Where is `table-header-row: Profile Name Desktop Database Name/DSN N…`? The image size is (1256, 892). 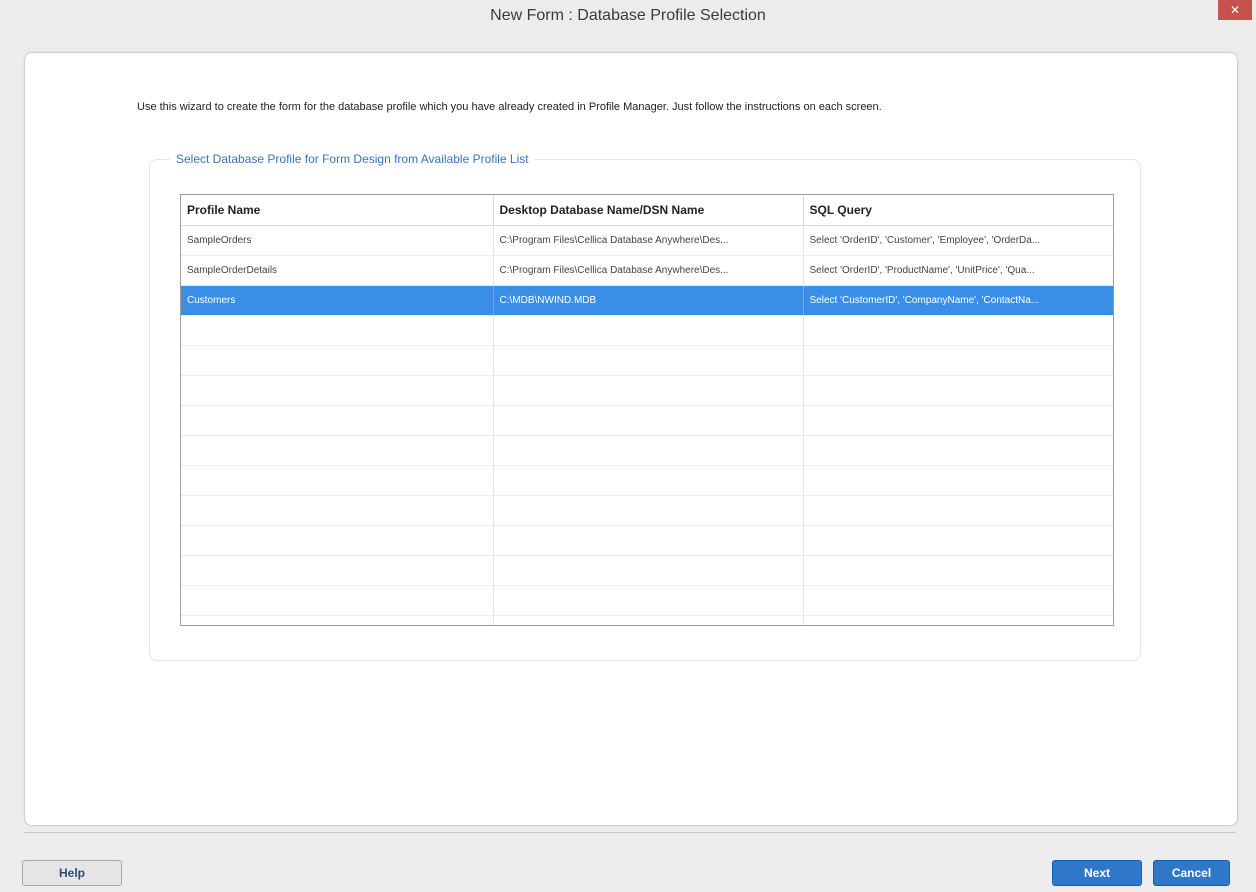 table-header-row: Profile Name Desktop Database Name/DSN N… is located at coordinates (647, 210).